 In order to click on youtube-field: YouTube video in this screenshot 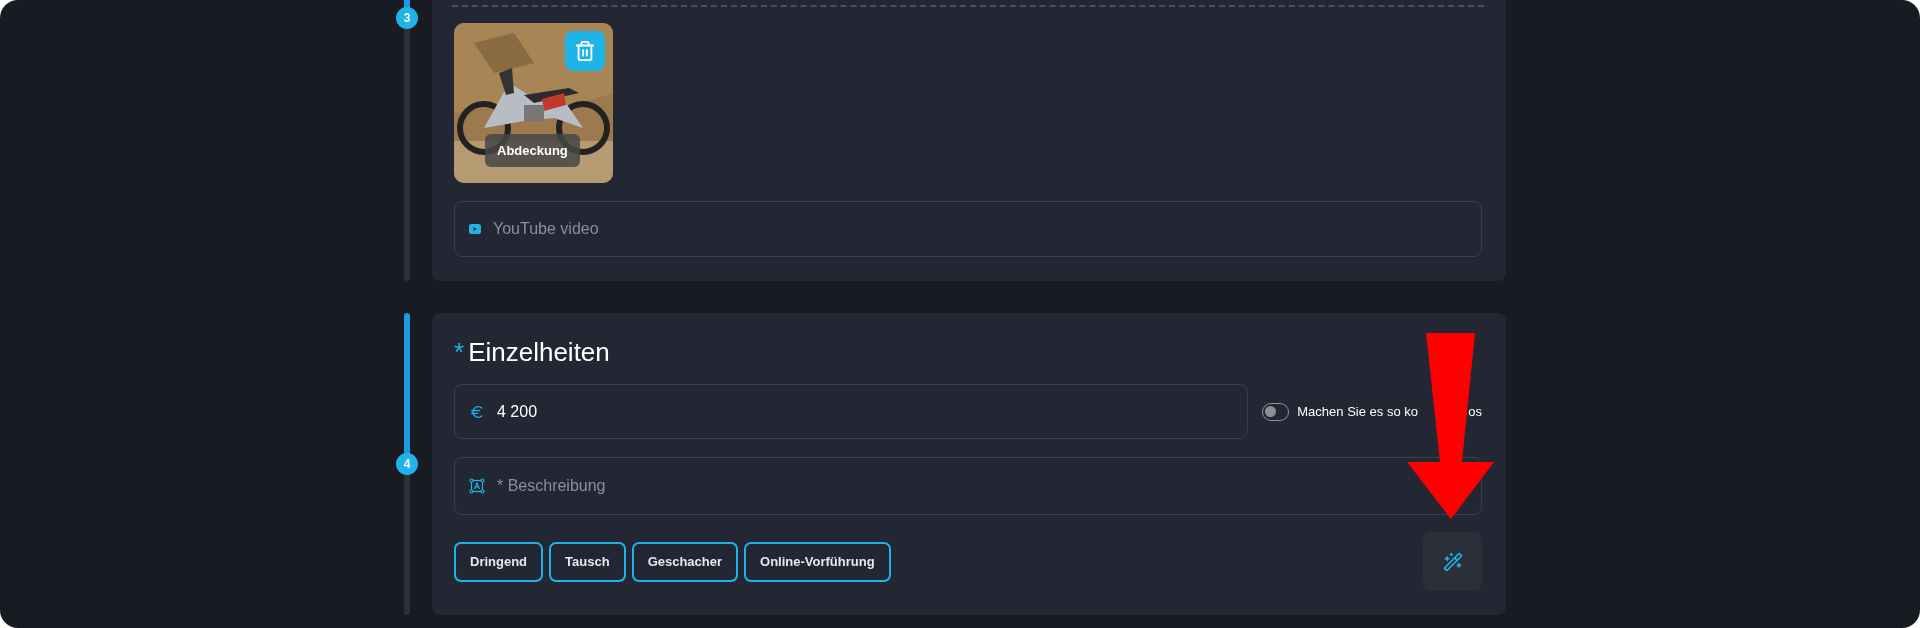, I will do `click(968, 229)`.